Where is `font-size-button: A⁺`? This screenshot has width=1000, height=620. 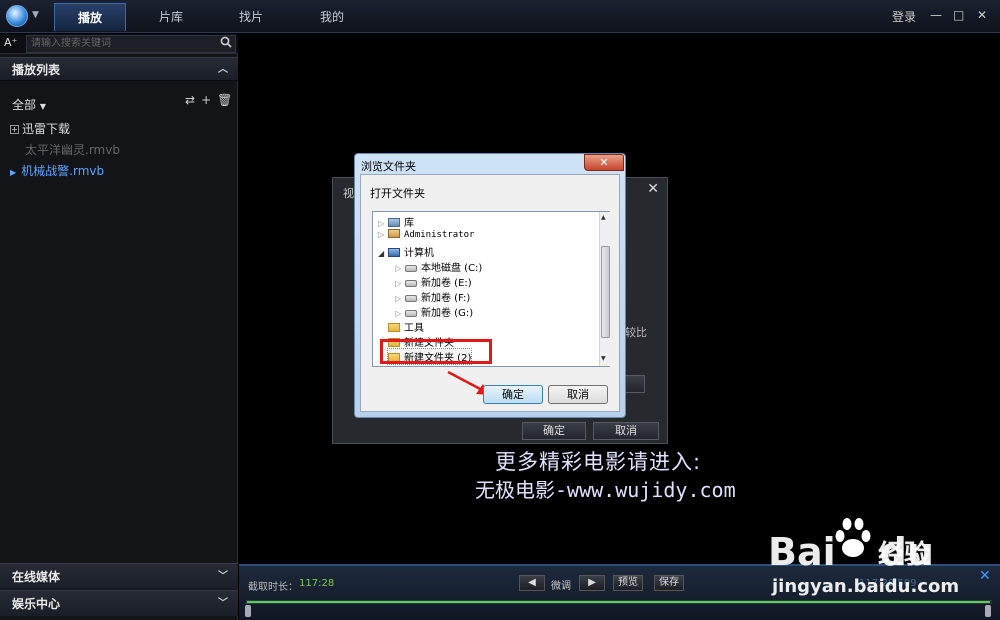 font-size-button: A⁺ is located at coordinates (13, 44).